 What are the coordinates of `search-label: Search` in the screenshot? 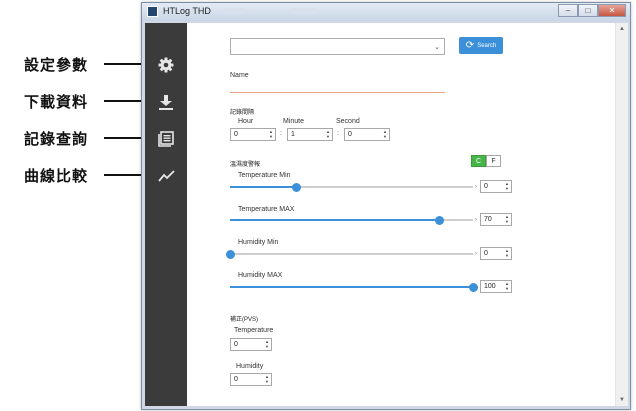 It's located at (487, 45).